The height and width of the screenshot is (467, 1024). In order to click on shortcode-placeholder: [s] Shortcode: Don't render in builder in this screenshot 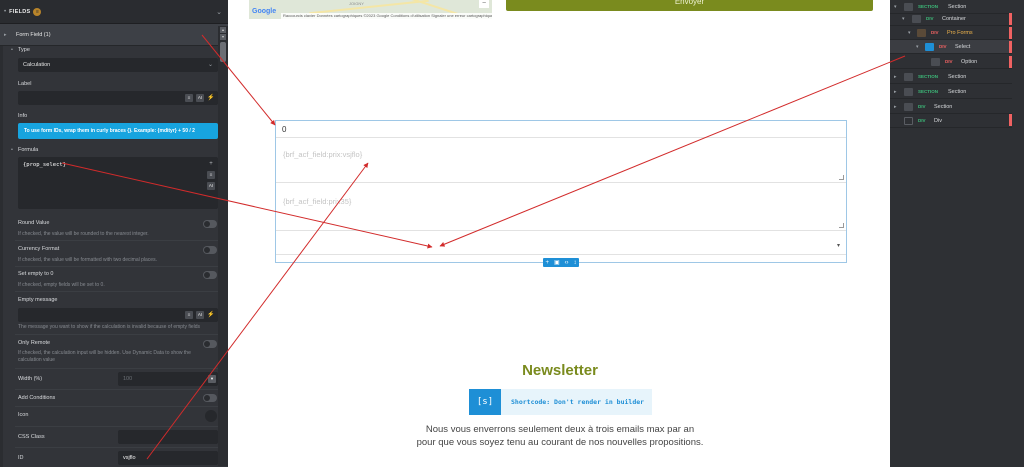, I will do `click(560, 402)`.